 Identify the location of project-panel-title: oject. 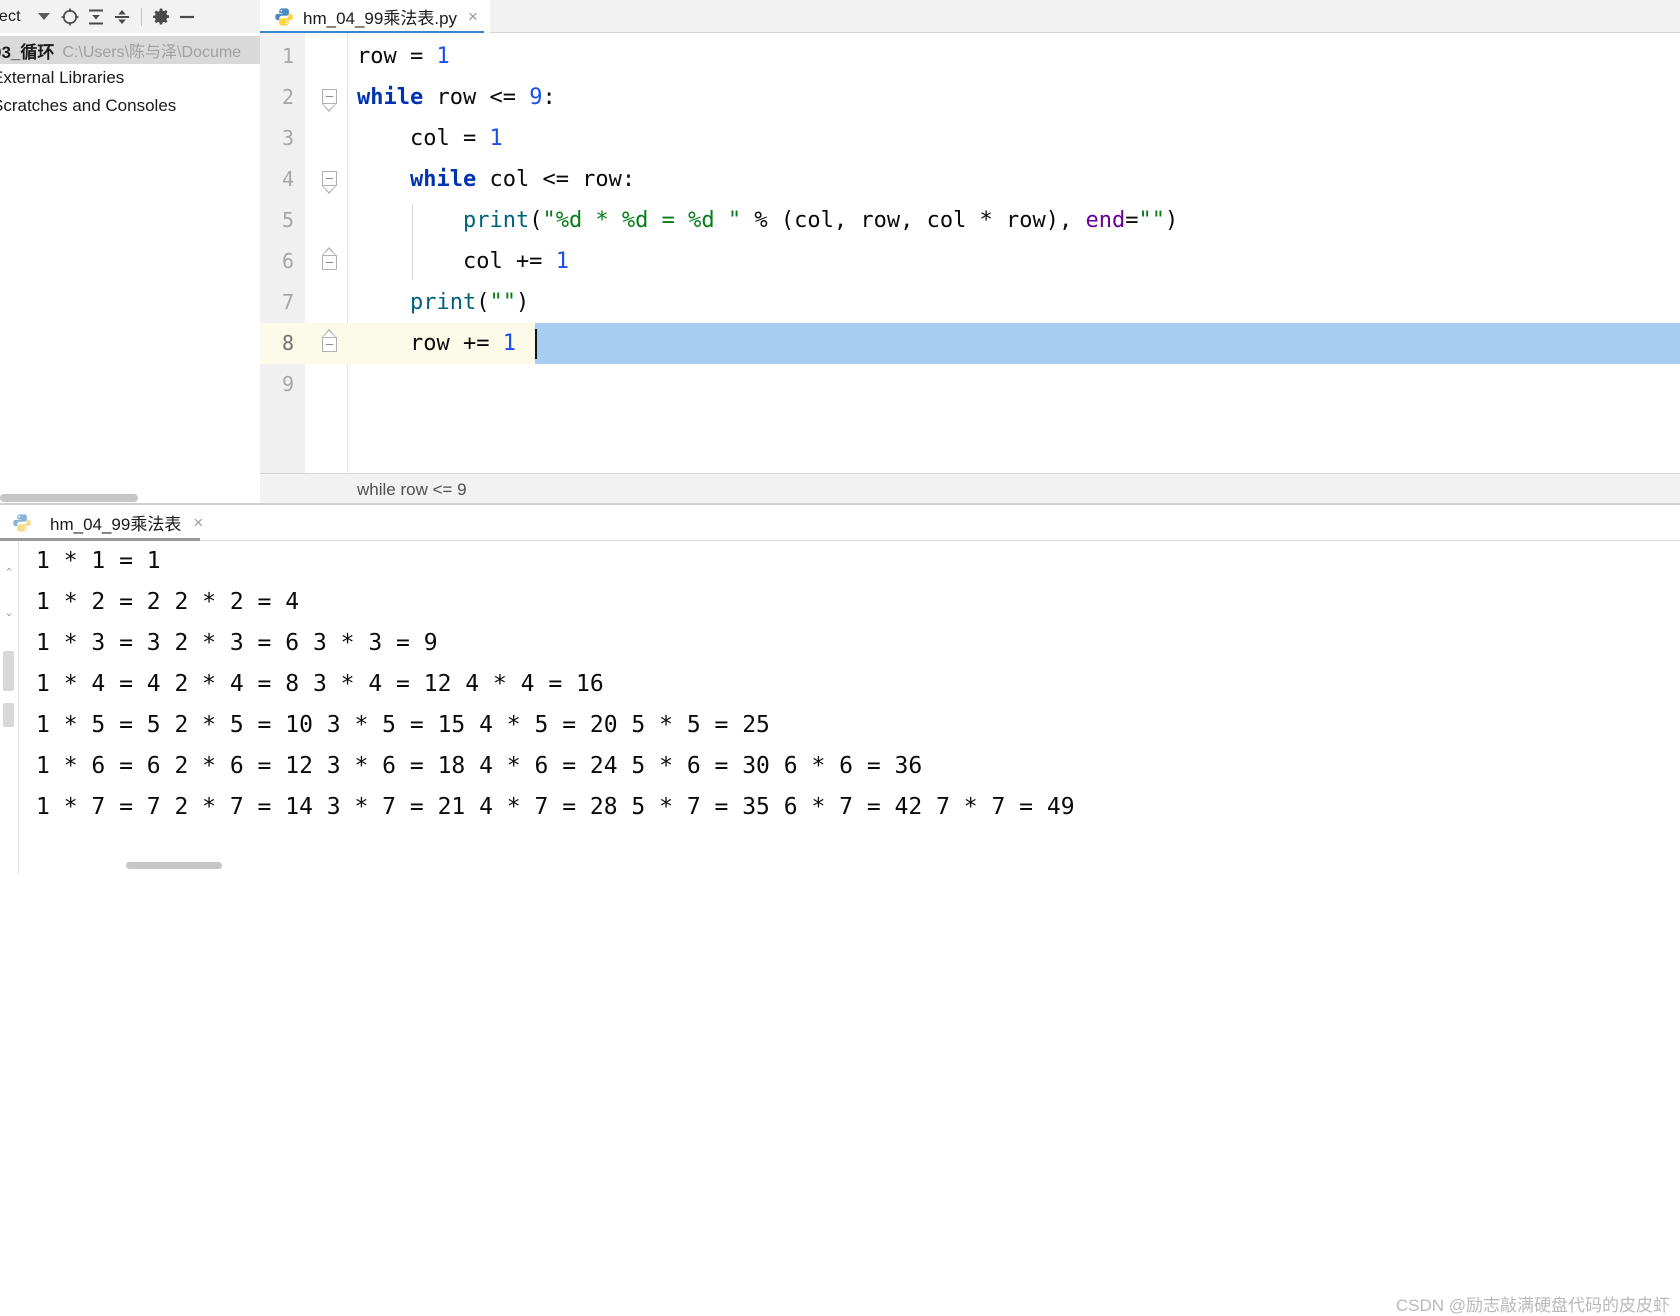
(10, 16).